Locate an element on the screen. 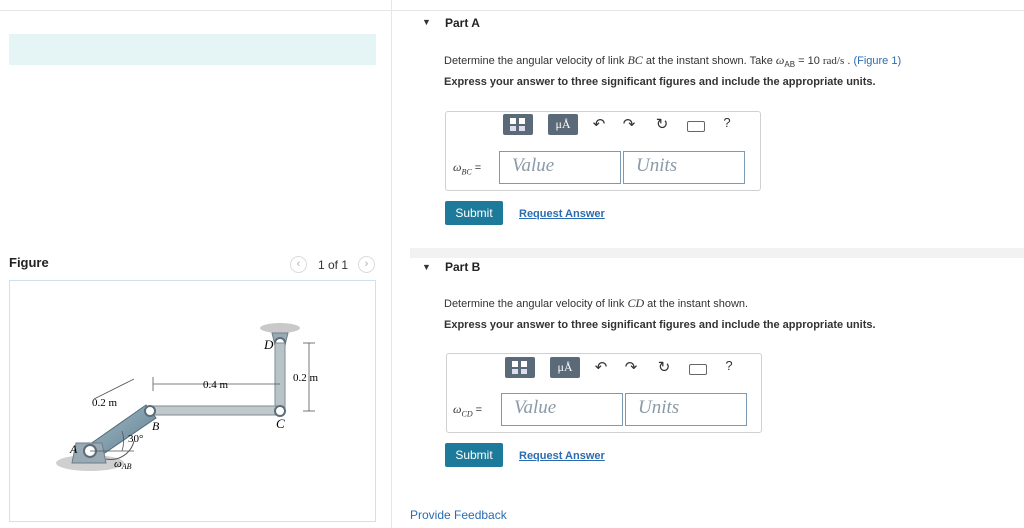 The width and height of the screenshot is (1024, 528). link-bc is located at coordinates (215, 410).